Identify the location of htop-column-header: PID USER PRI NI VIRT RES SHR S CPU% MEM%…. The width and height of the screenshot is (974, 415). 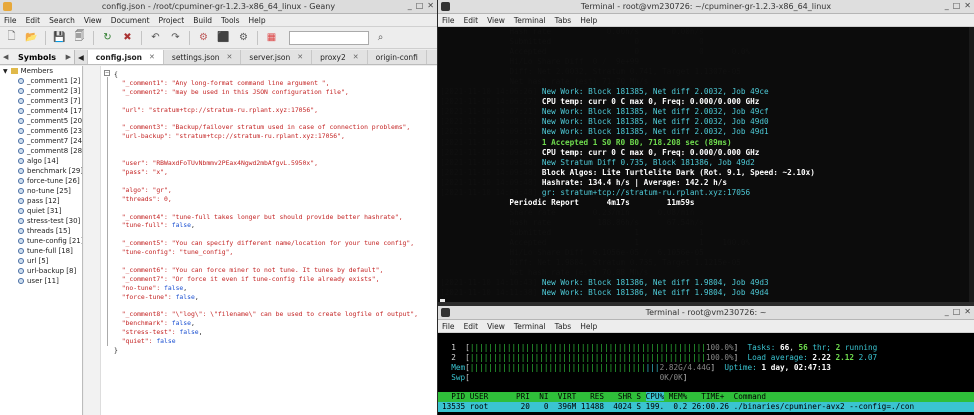
(706, 397).